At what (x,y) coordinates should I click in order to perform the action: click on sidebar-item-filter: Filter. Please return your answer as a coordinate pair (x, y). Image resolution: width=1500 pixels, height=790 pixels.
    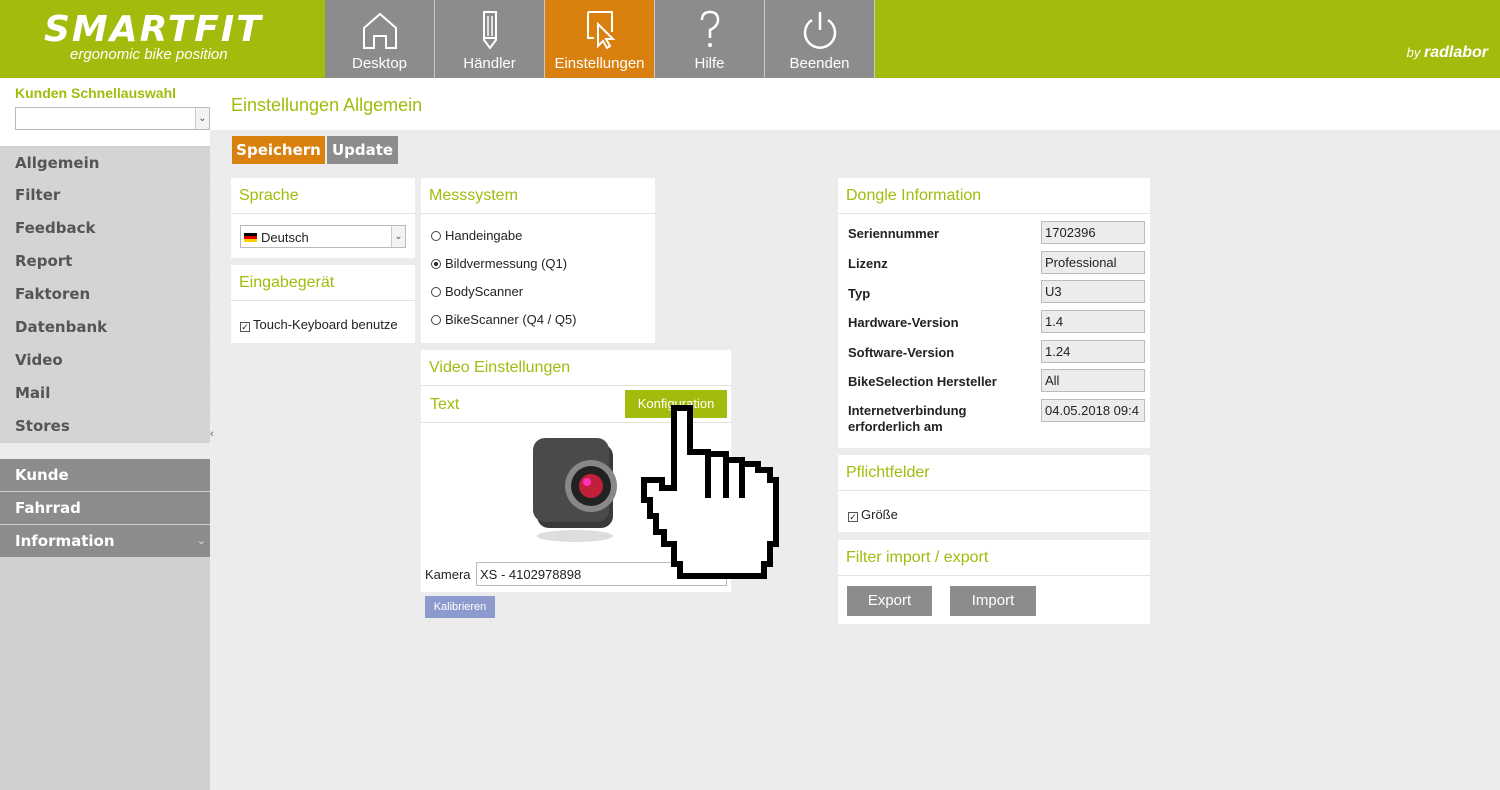
    Looking at the image, I should click on (105, 195).